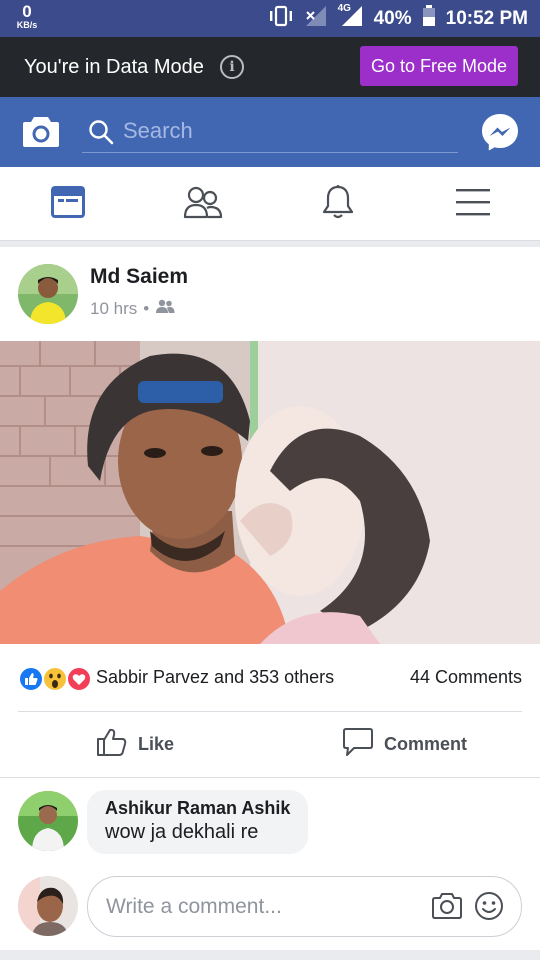  What do you see at coordinates (316, 18) in the screenshot?
I see `signal-off-icon` at bounding box center [316, 18].